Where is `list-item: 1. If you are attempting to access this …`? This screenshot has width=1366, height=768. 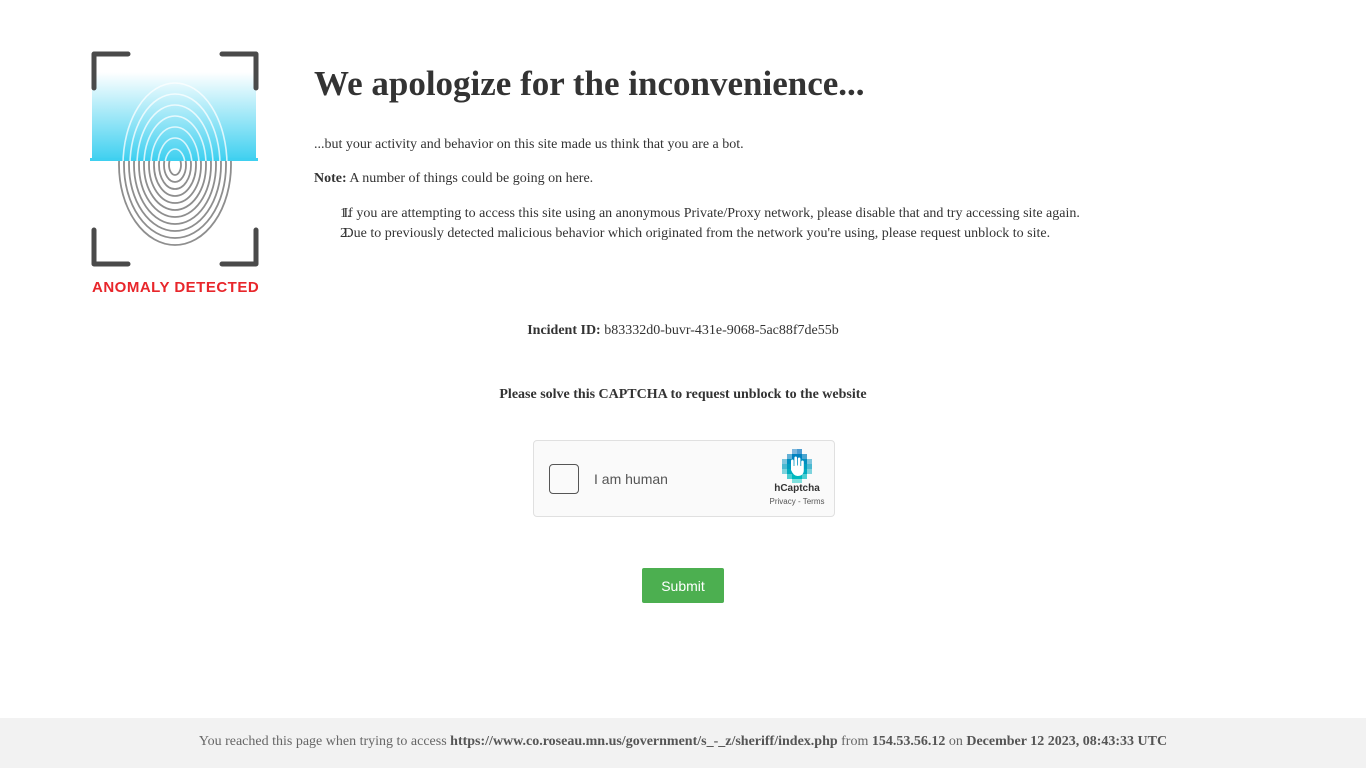
list-item: 1. If you are attempting to access this … is located at coordinates (710, 213).